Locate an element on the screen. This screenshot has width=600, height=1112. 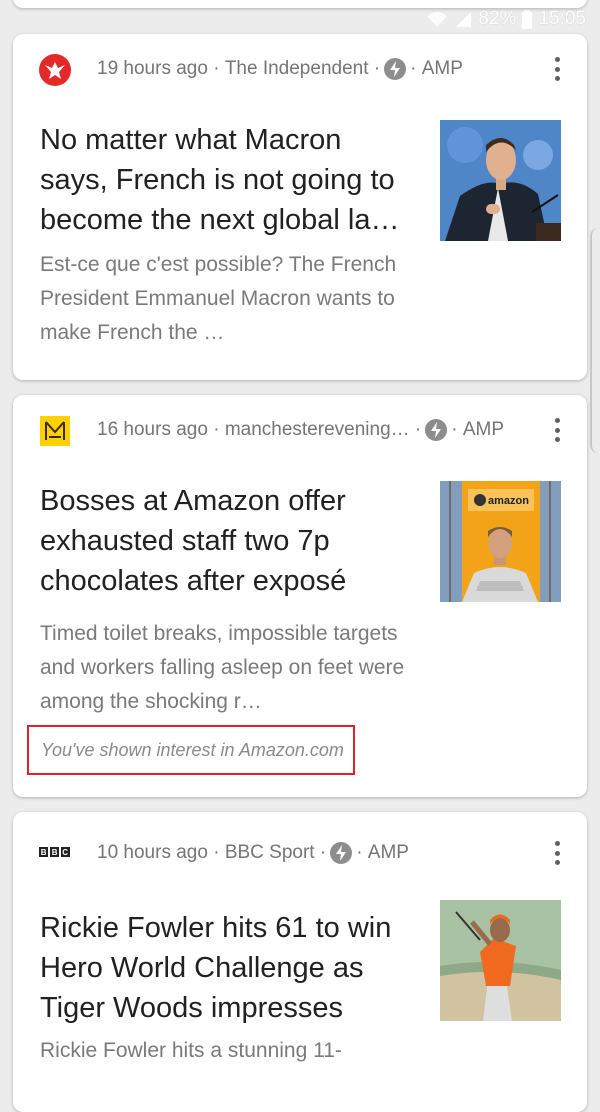
time-ago: 10 hours ago is located at coordinates (152, 852).